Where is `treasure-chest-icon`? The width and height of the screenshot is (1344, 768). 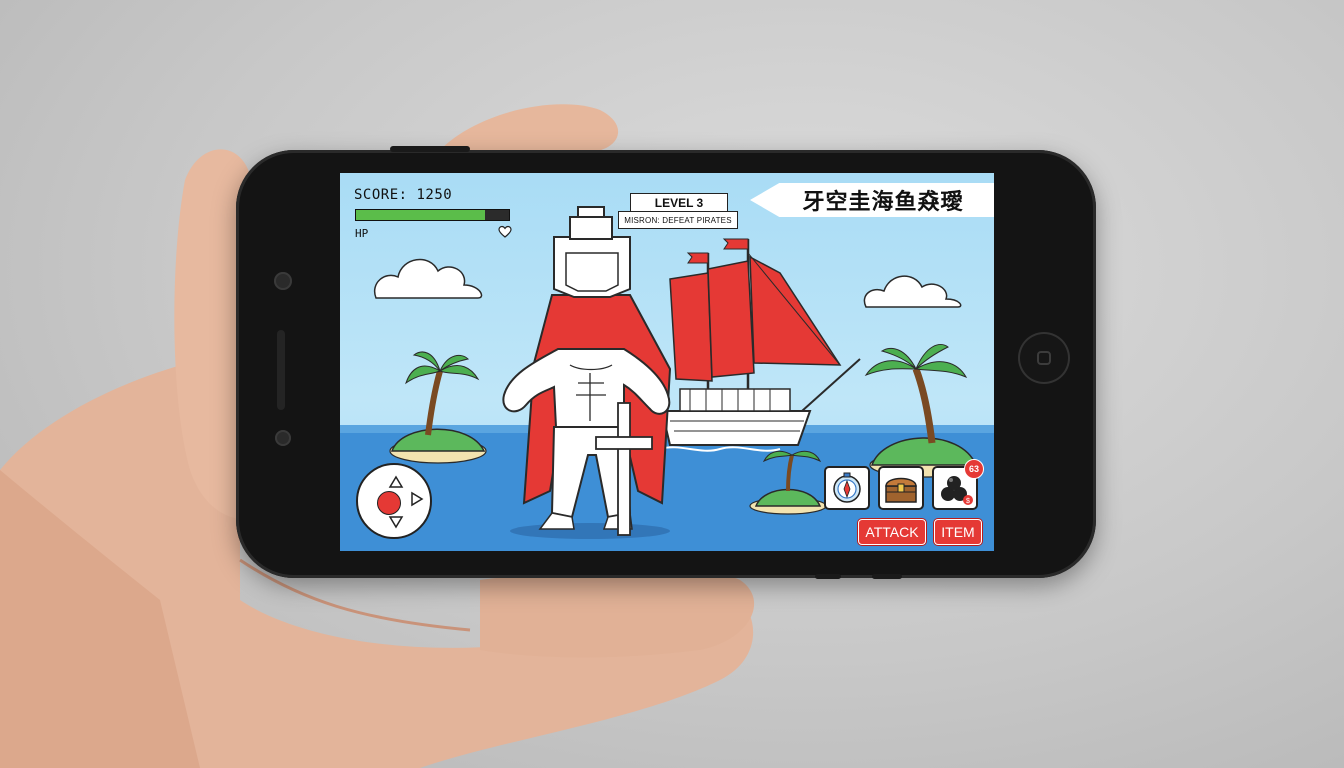 treasure-chest-icon is located at coordinates (901, 490).